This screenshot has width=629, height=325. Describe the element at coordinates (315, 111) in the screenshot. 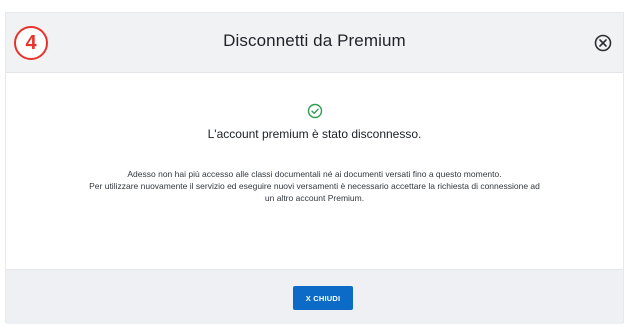

I see `check-circle-icon` at that location.